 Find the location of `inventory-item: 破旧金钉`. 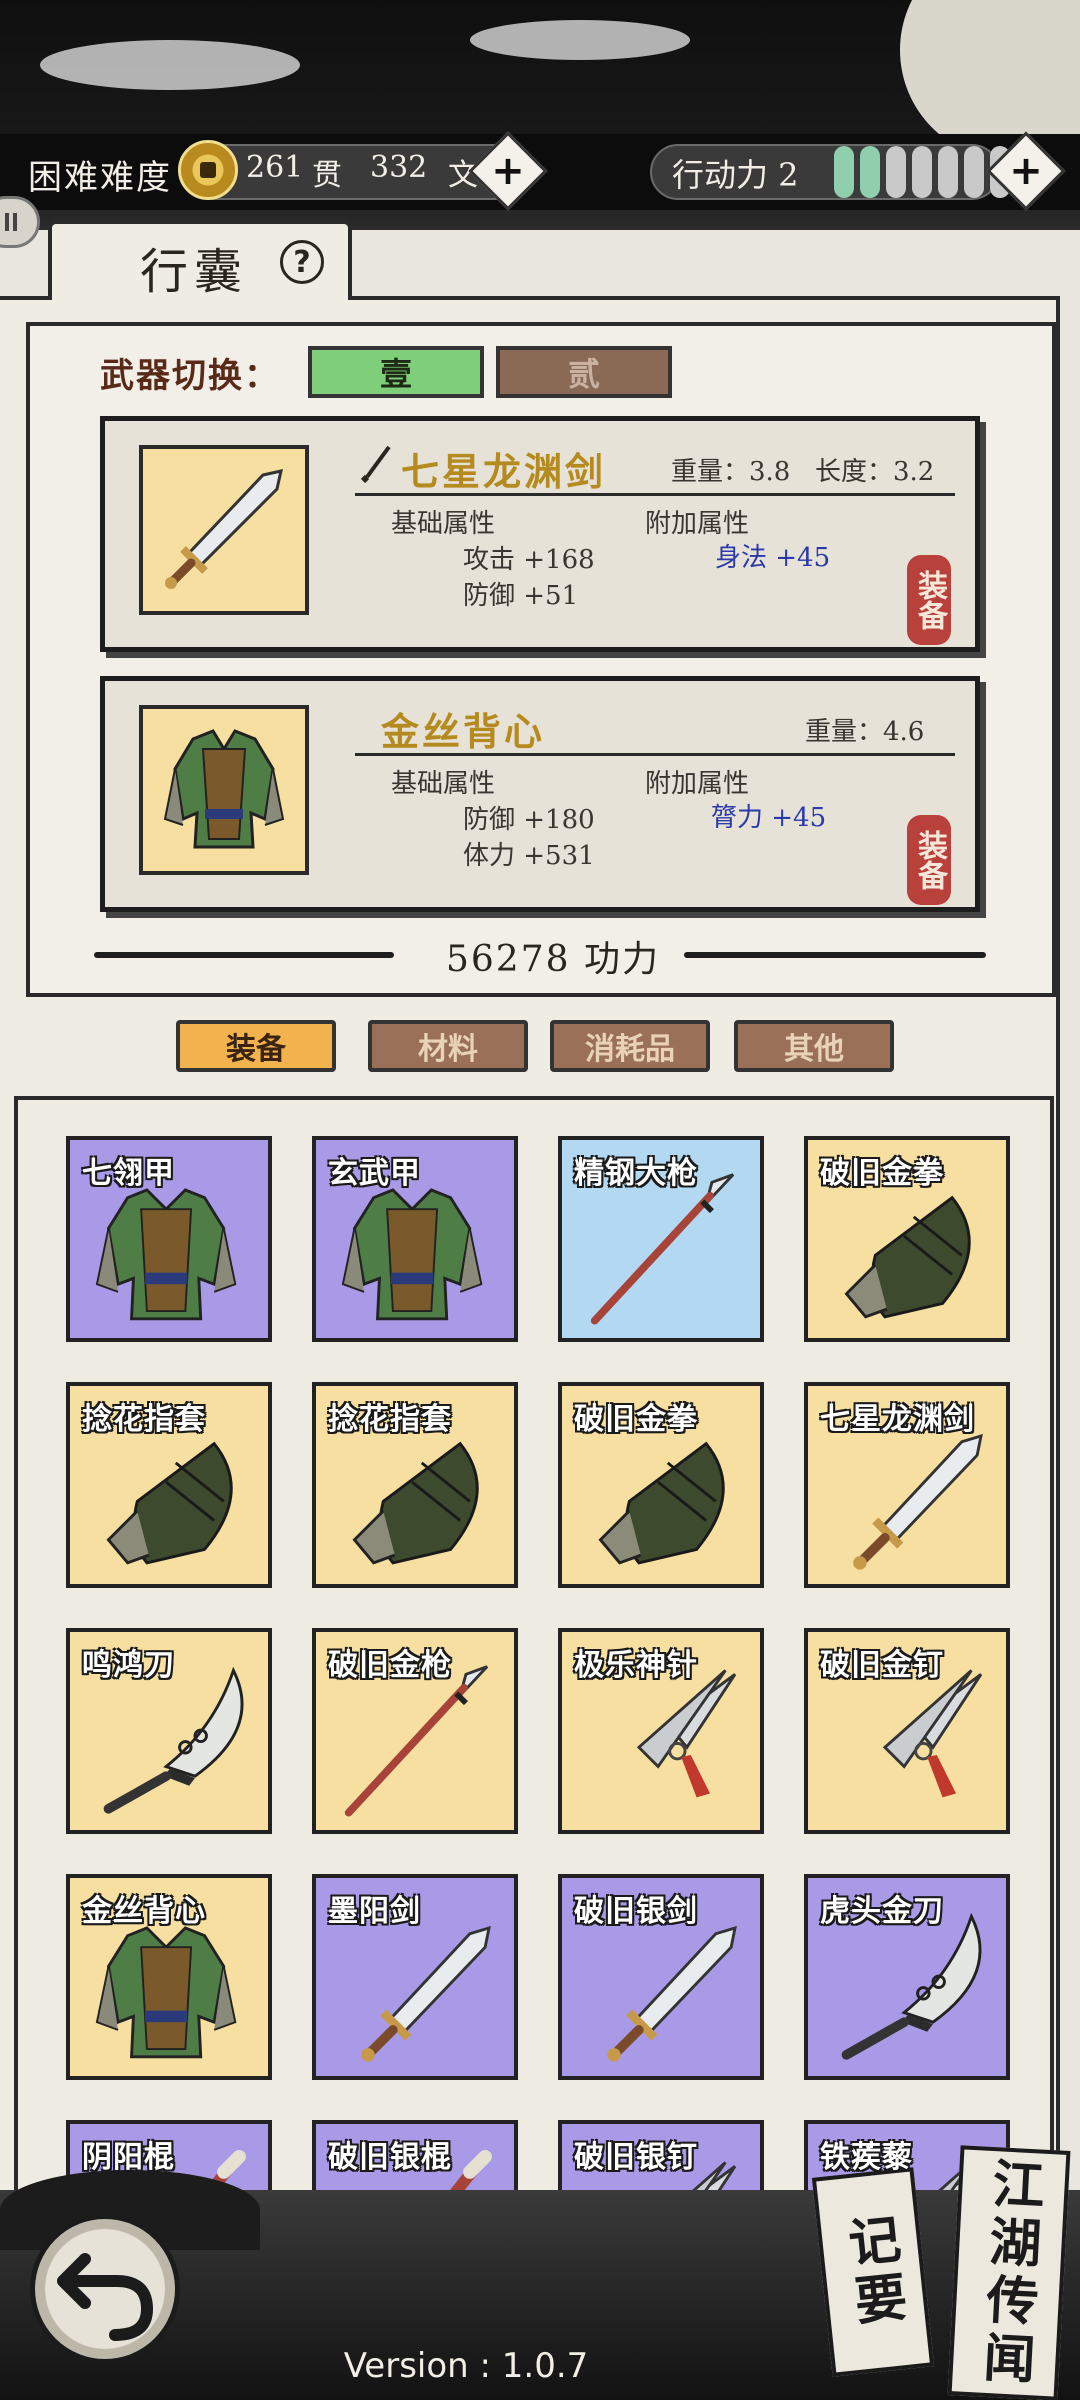

inventory-item: 破旧金钉 is located at coordinates (907, 1731).